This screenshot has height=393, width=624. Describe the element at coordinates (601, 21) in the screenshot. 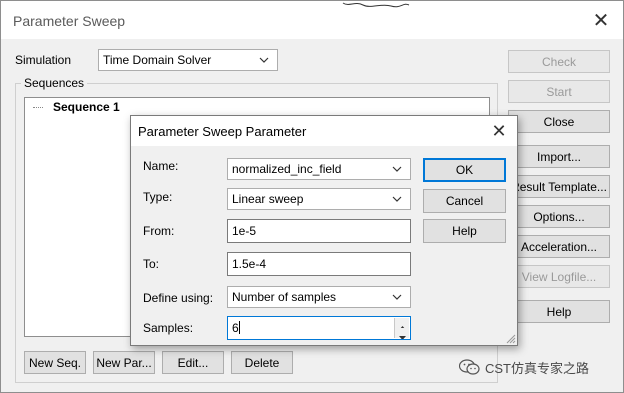

I see `window-close-icon: ✕` at that location.